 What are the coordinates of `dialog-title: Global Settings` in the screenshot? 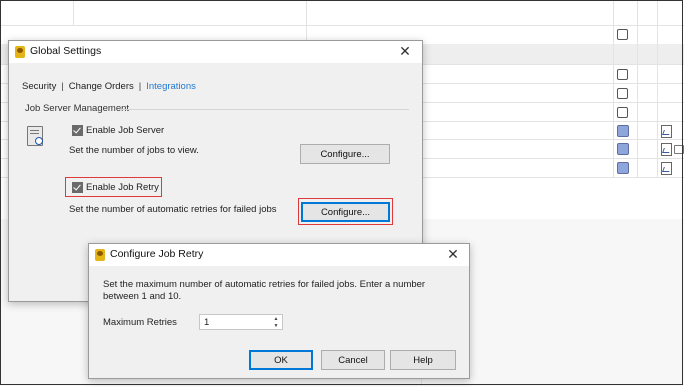 It's located at (66, 51).